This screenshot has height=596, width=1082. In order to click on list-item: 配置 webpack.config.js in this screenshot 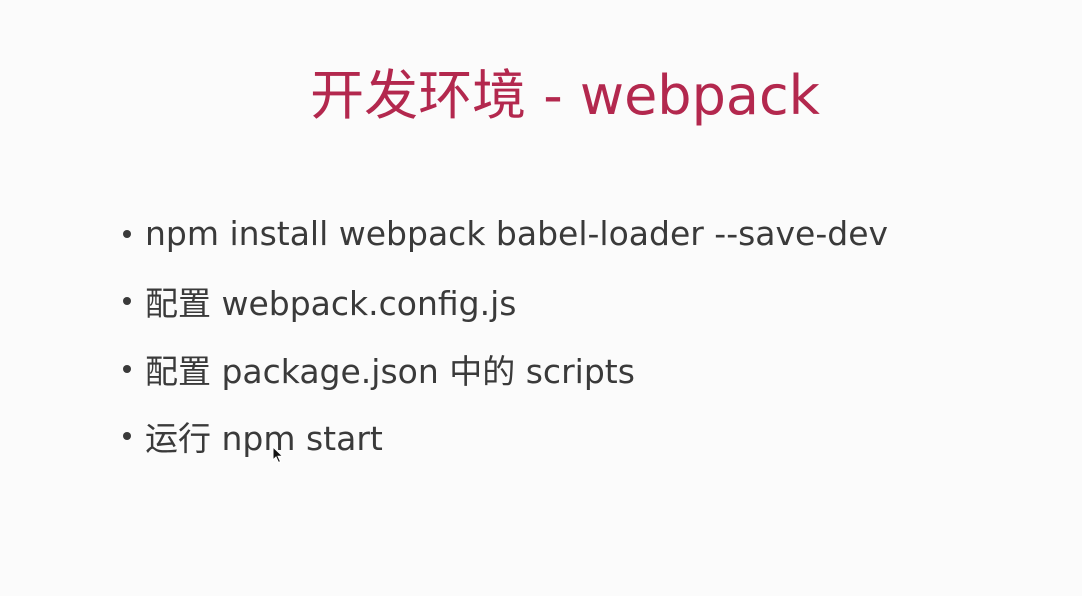, I will do `click(504, 301)`.